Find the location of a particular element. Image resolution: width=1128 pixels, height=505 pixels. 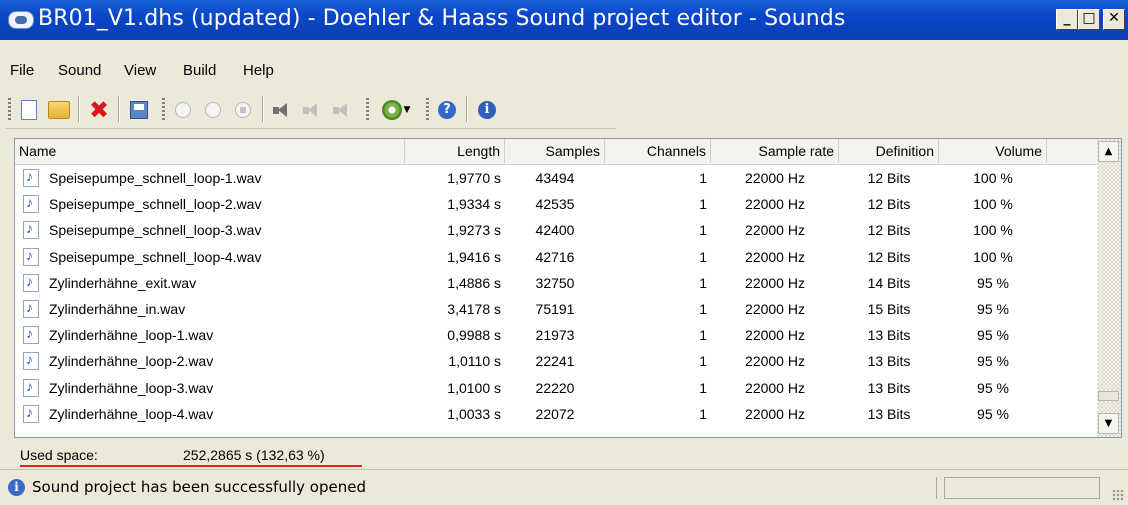

cell-definition: 15 Bits is located at coordinates (889, 309).